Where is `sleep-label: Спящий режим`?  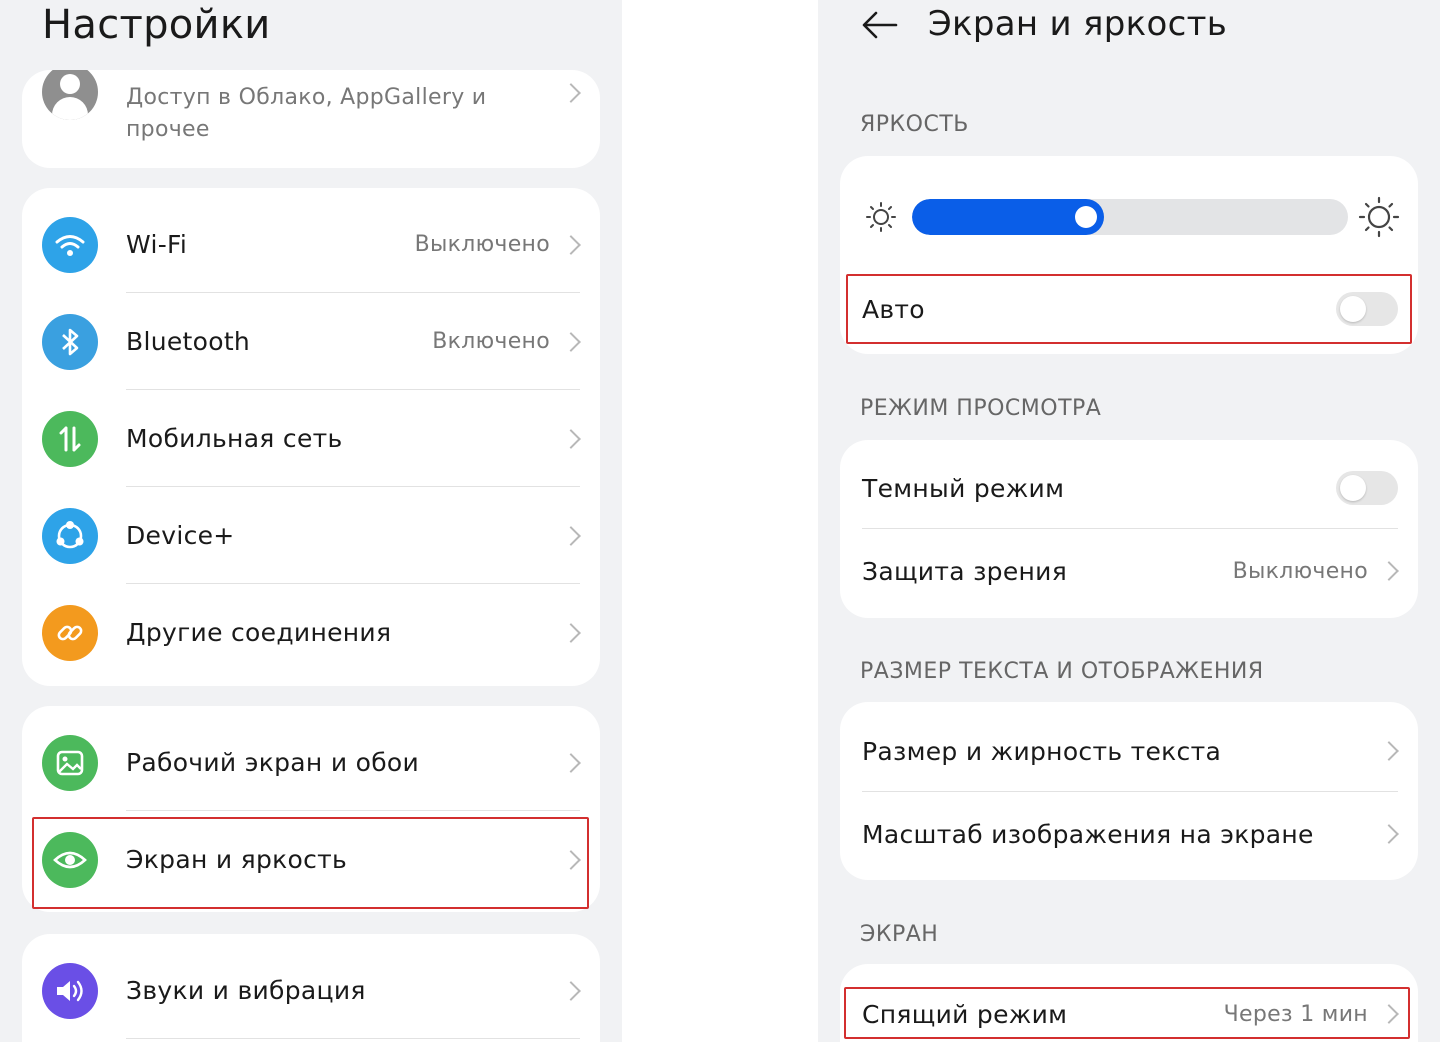
sleep-label: Спящий режим is located at coordinates (965, 1014).